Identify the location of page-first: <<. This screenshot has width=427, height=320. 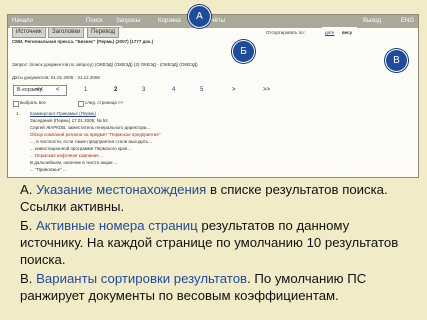
(39, 90).